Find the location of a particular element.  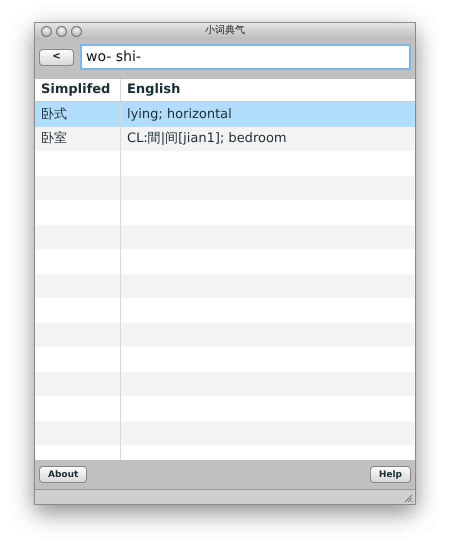

back-button: < is located at coordinates (56, 57).